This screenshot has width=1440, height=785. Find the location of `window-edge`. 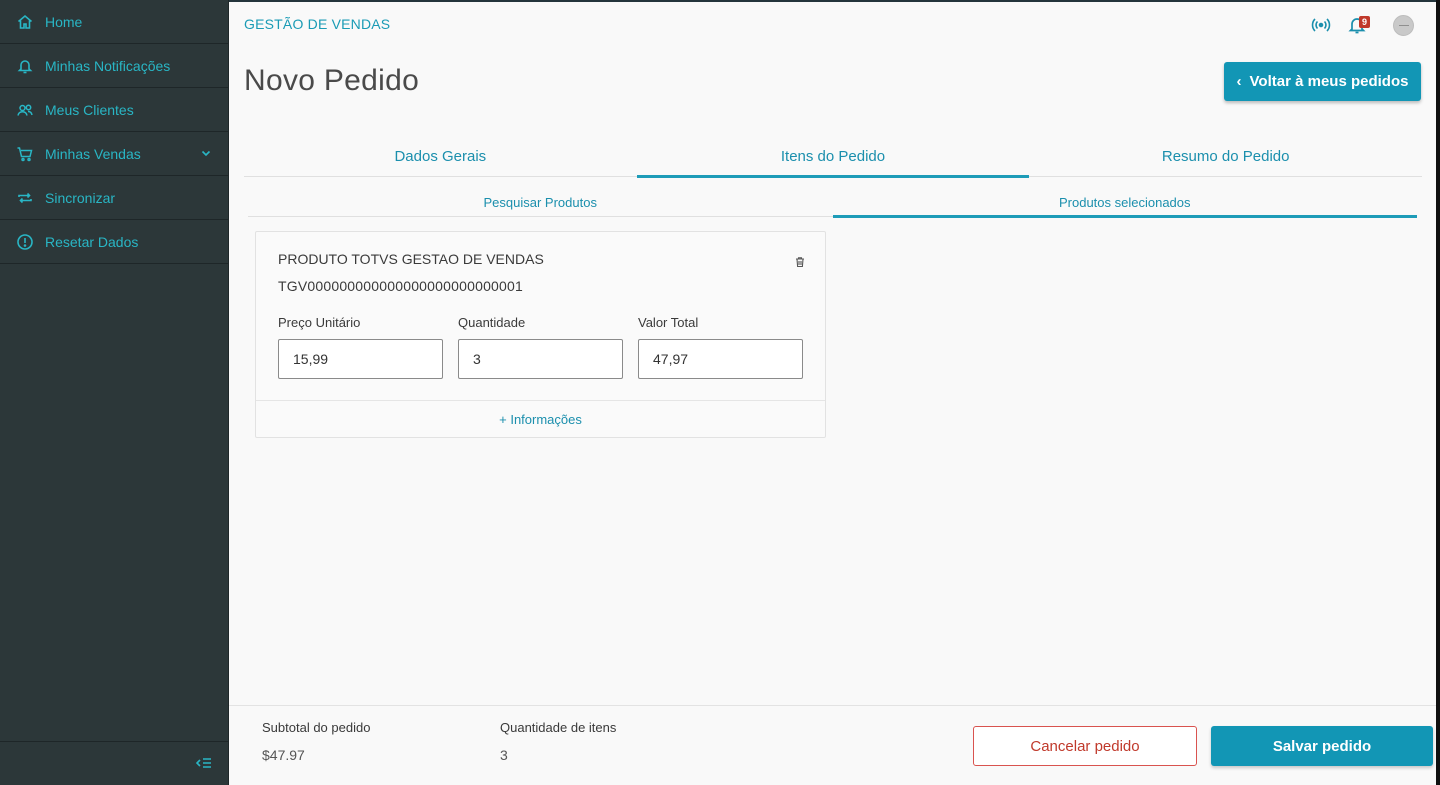

window-edge is located at coordinates (1438, 392).